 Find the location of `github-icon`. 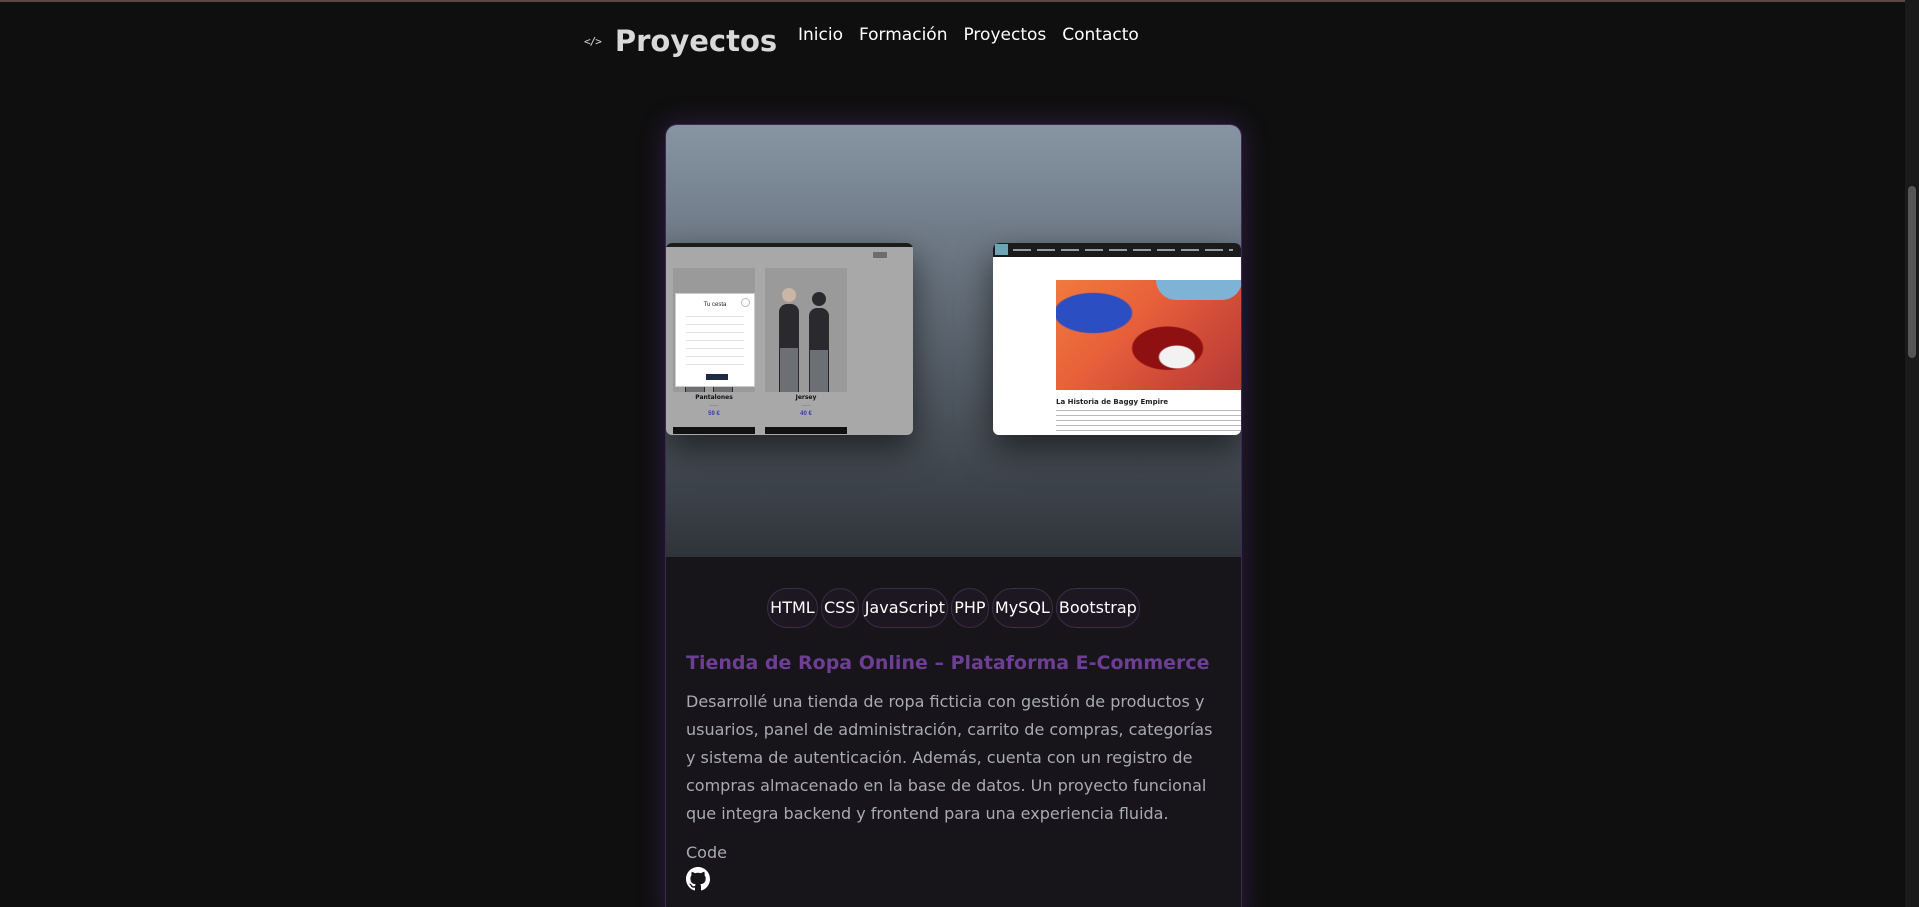

github-icon is located at coordinates (698, 879).